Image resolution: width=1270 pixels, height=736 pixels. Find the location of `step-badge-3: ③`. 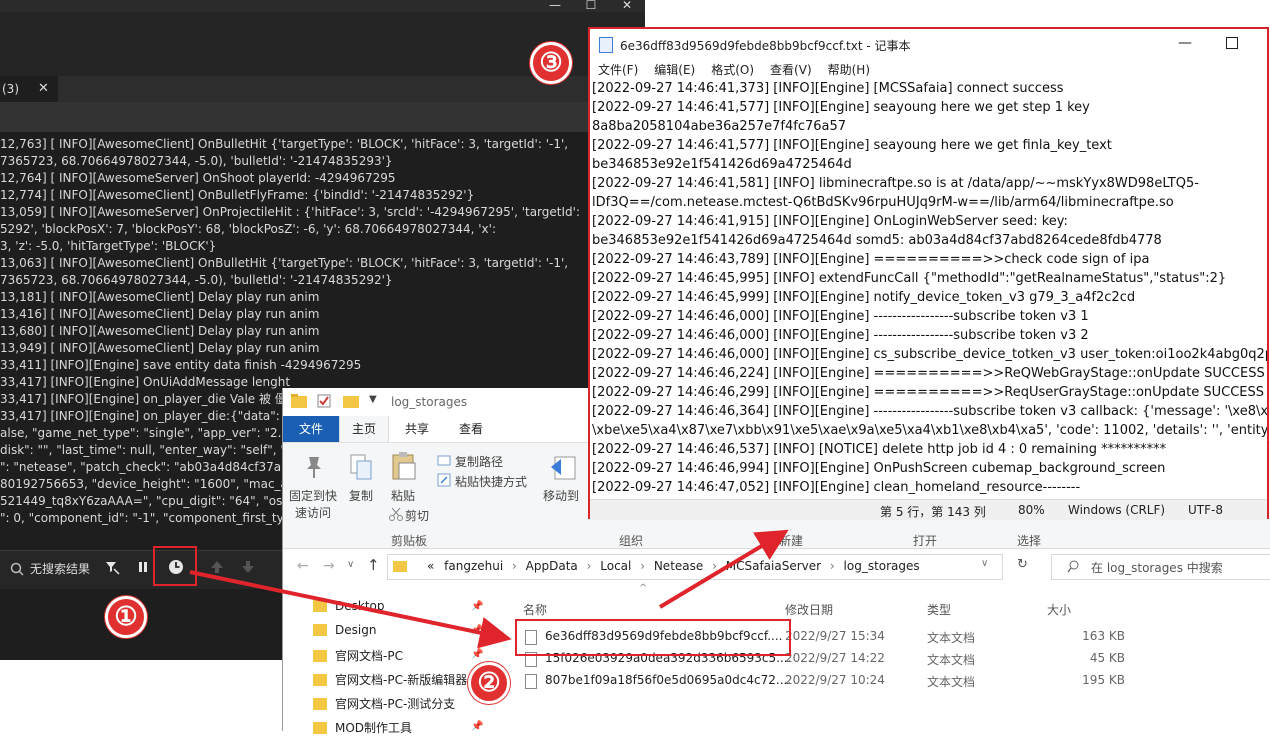

step-badge-3: ③ is located at coordinates (551, 63).